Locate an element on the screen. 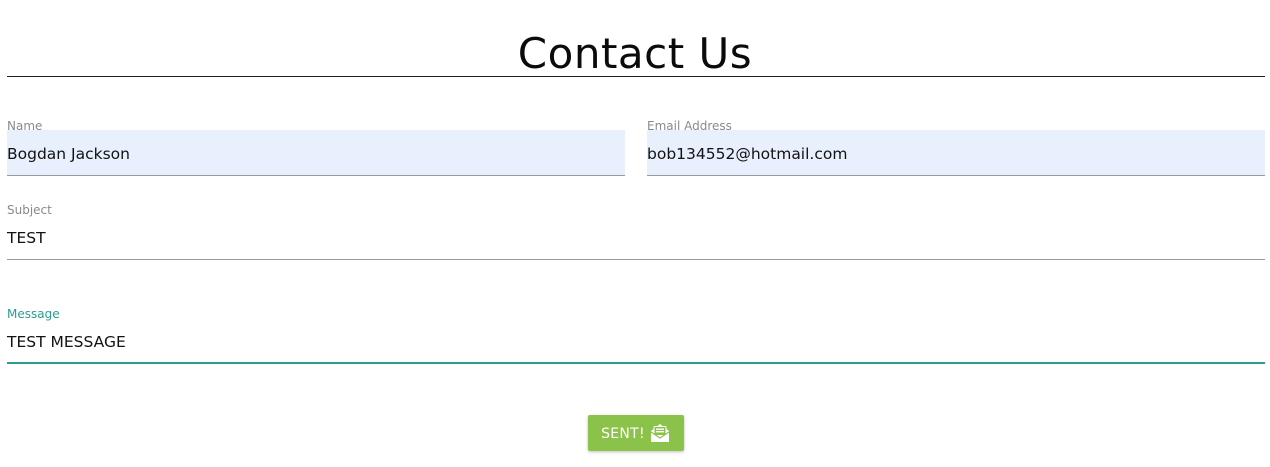  page-title: Contact Us is located at coordinates (635, 53).